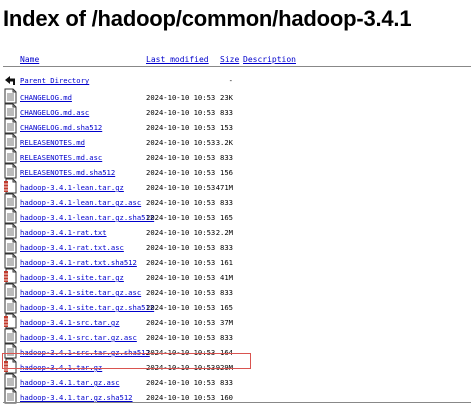 This screenshot has width=474, height=405. What do you see at coordinates (10, 80) in the screenshot?
I see `back-arrow-icon` at bounding box center [10, 80].